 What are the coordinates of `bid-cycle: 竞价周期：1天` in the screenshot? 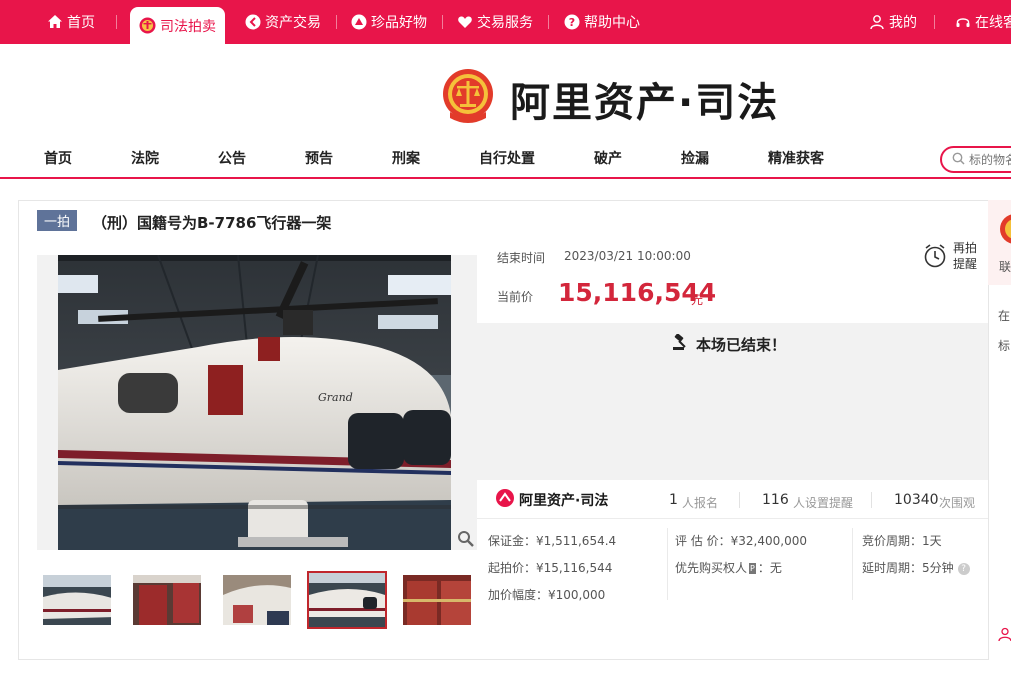 It's located at (902, 541).